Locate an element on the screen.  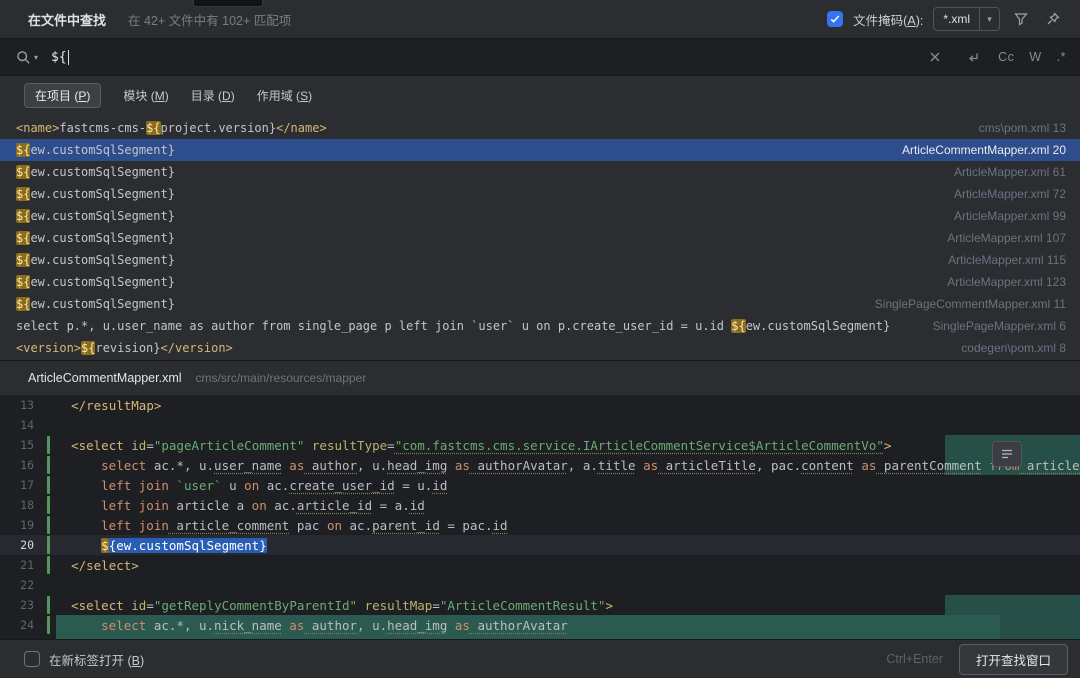
result-file-location: cms\pom.xml 13 is located at coordinates (1022, 128).